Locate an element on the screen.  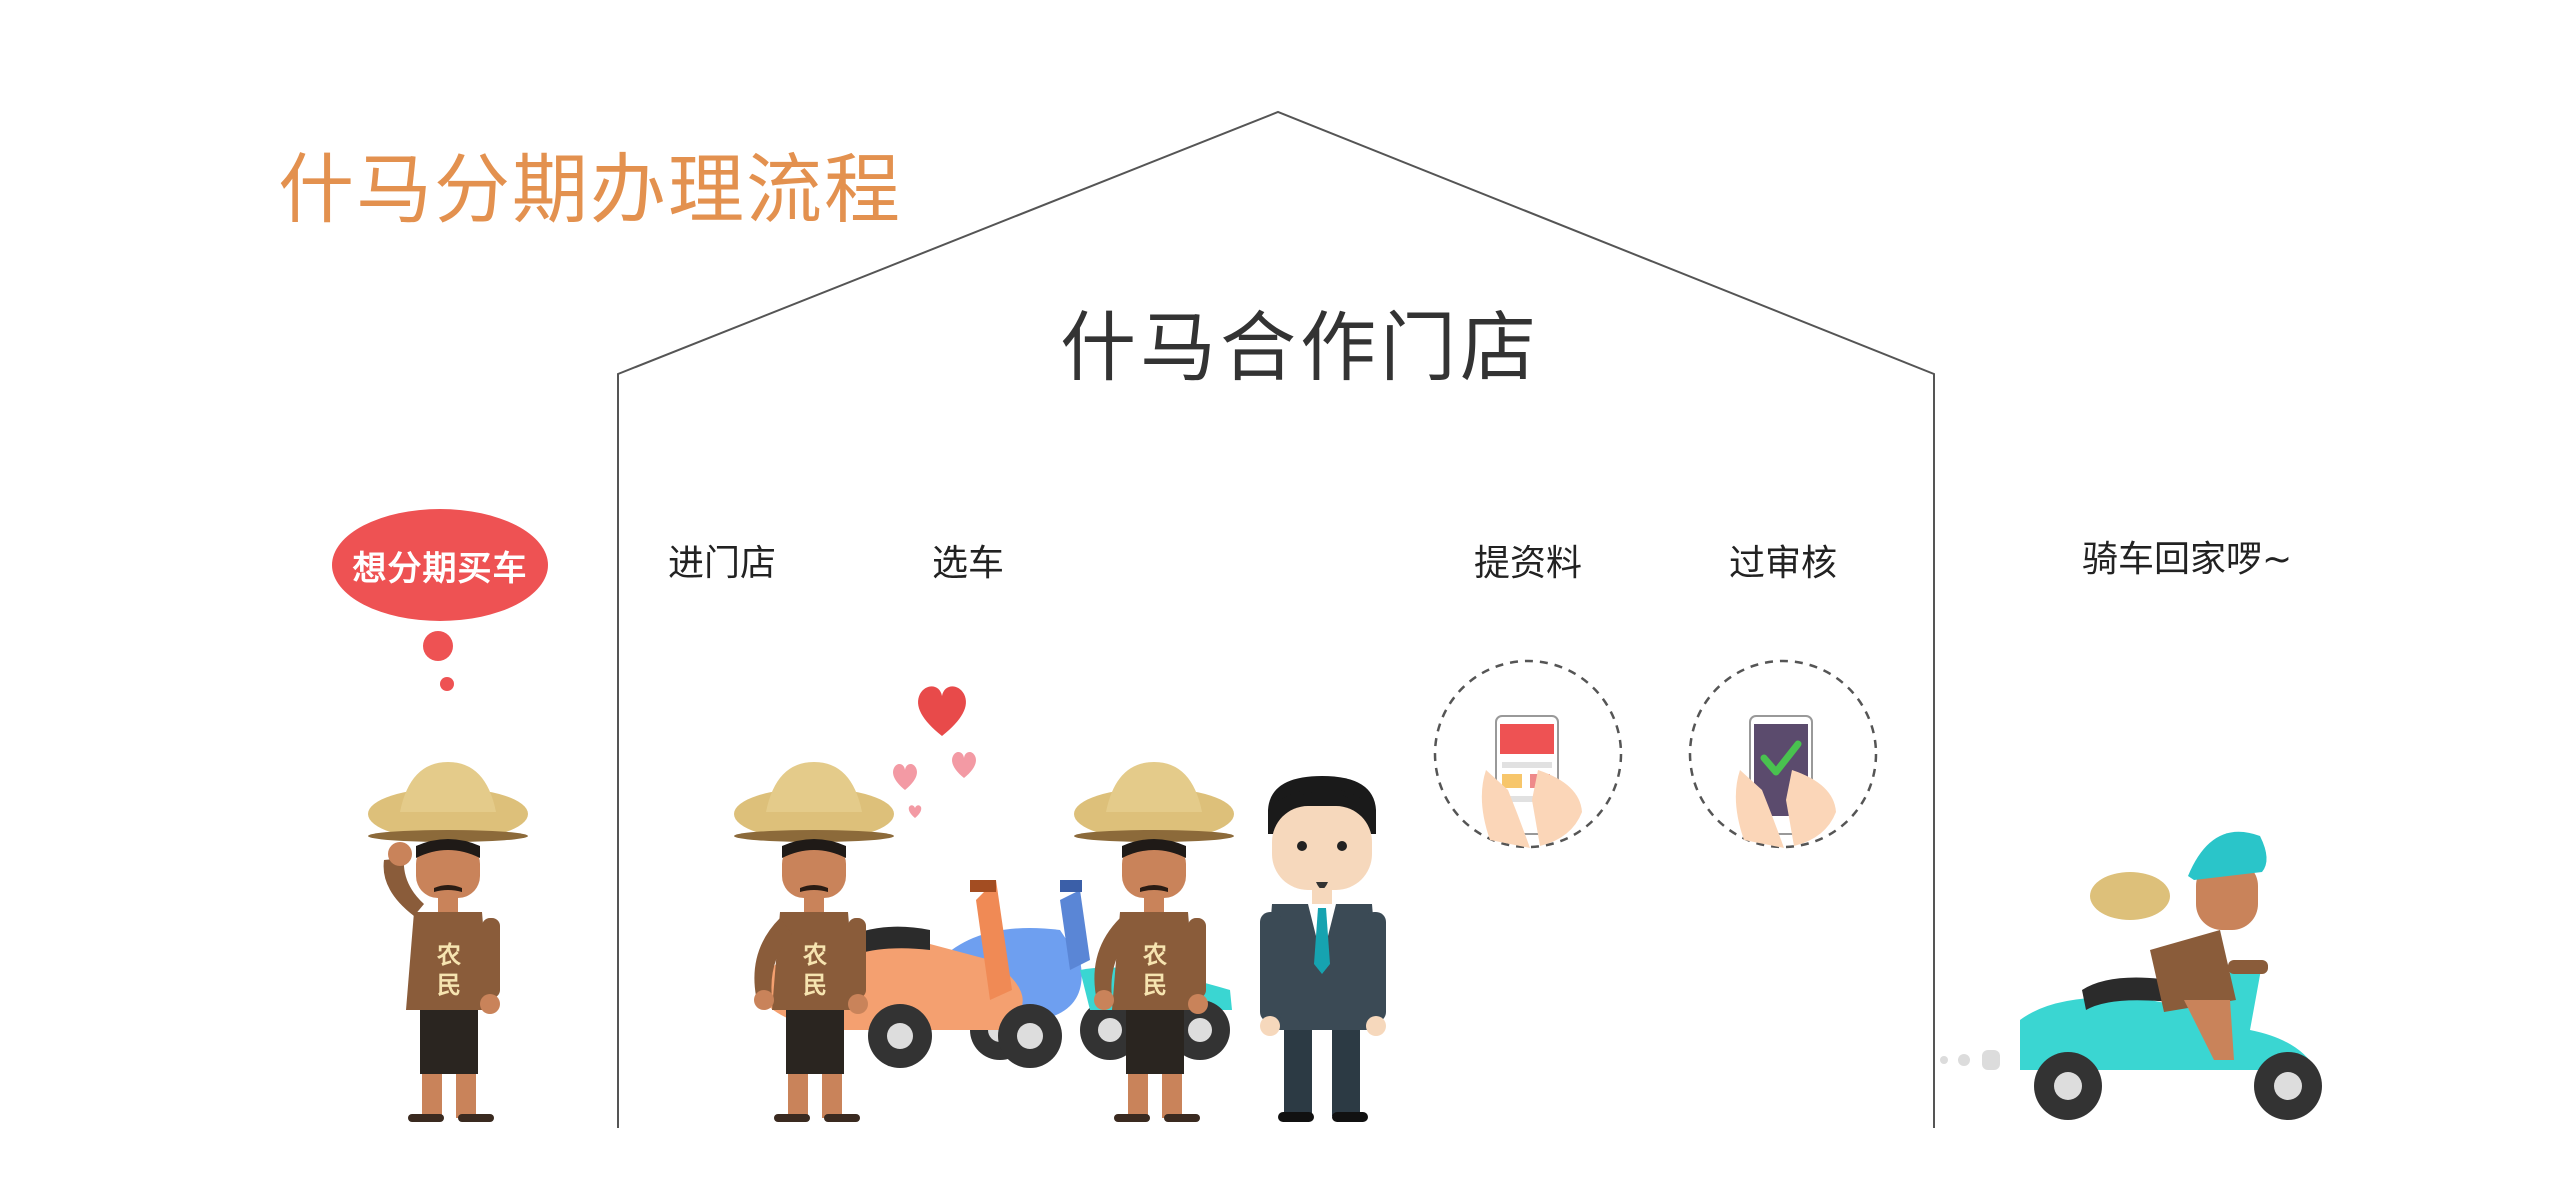
farmer3-shirt-text: 农民 is located at coordinates (1155, 970).